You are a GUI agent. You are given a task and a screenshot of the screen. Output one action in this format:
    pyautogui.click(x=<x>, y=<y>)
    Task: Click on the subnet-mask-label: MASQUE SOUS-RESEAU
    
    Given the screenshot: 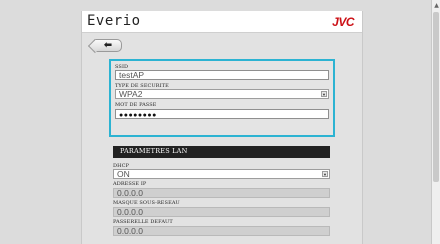 What is the action you would take?
    pyautogui.click(x=146, y=203)
    